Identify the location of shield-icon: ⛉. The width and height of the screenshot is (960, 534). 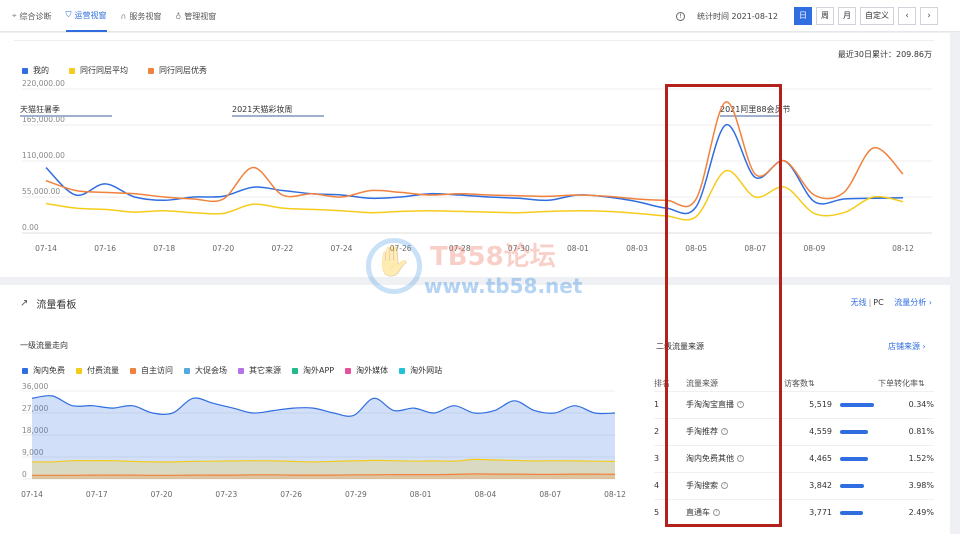
(68, 14).